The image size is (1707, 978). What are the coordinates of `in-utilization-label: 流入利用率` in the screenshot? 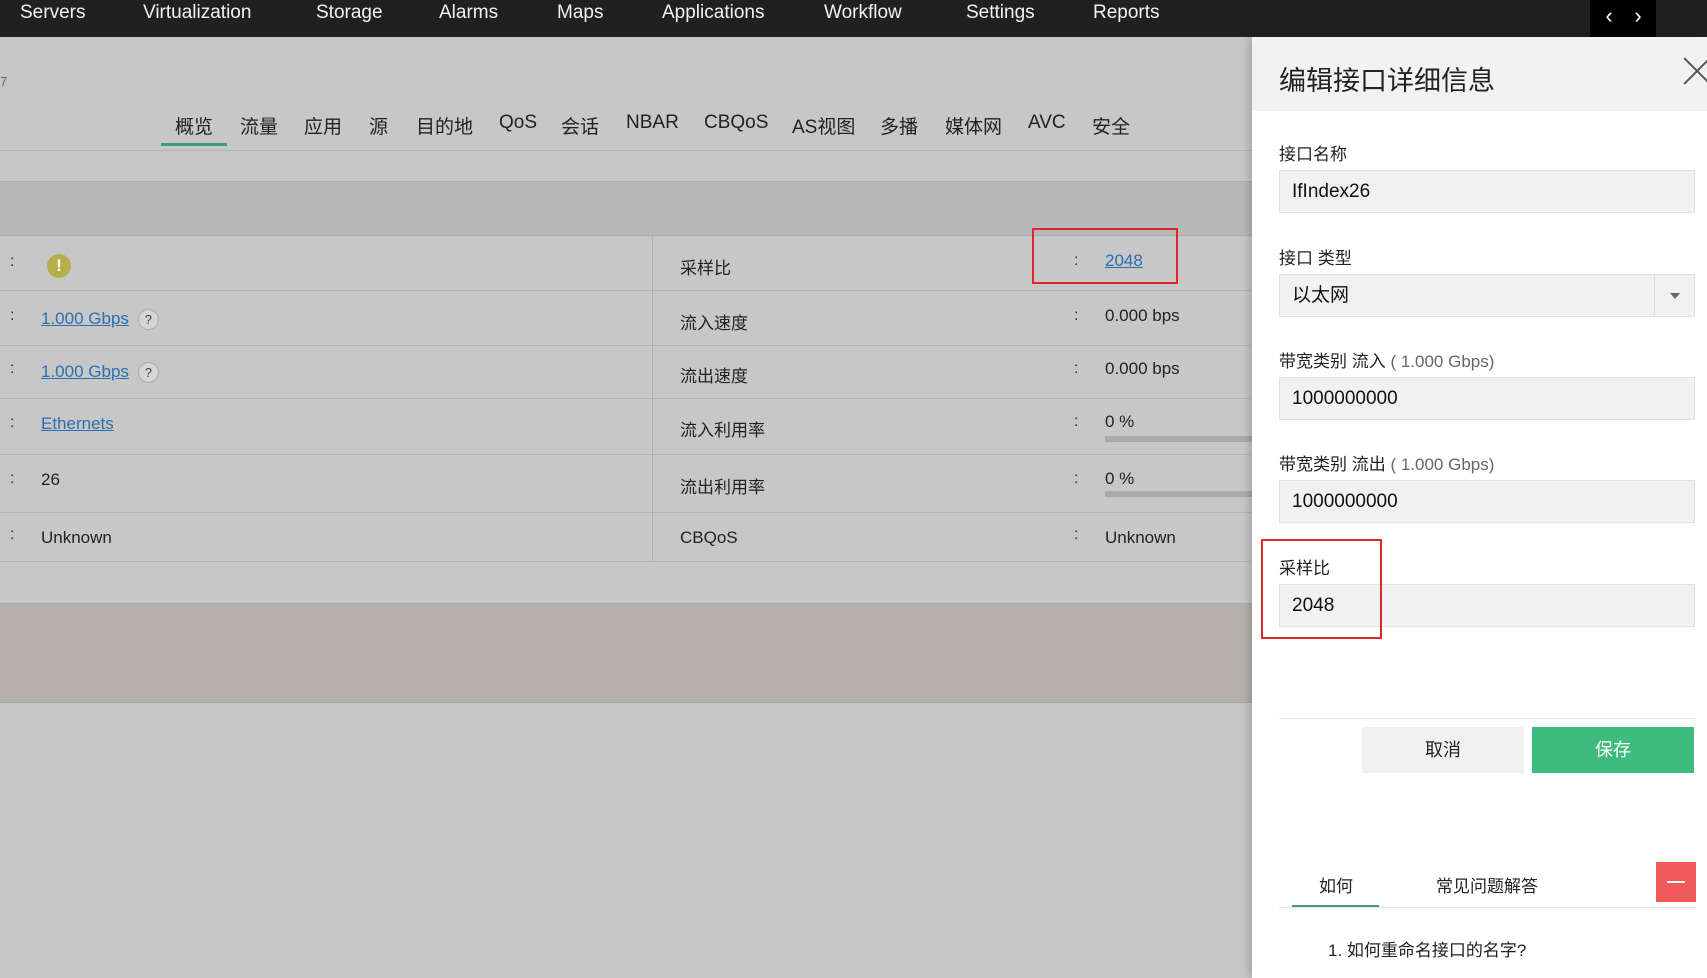 It's located at (722, 430).